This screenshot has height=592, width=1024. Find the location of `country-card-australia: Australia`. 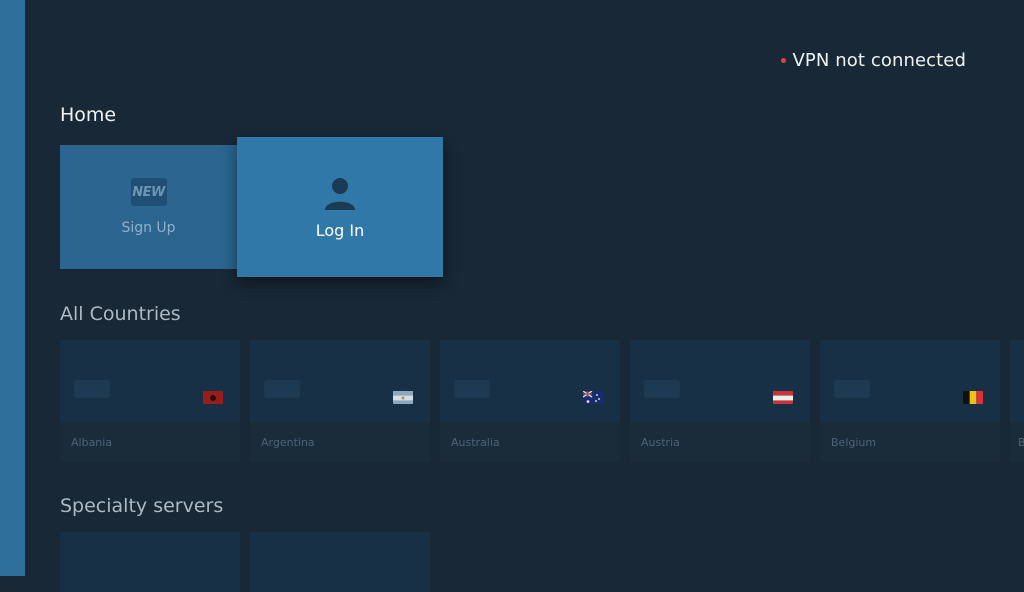

country-card-australia: Australia is located at coordinates (530, 401).